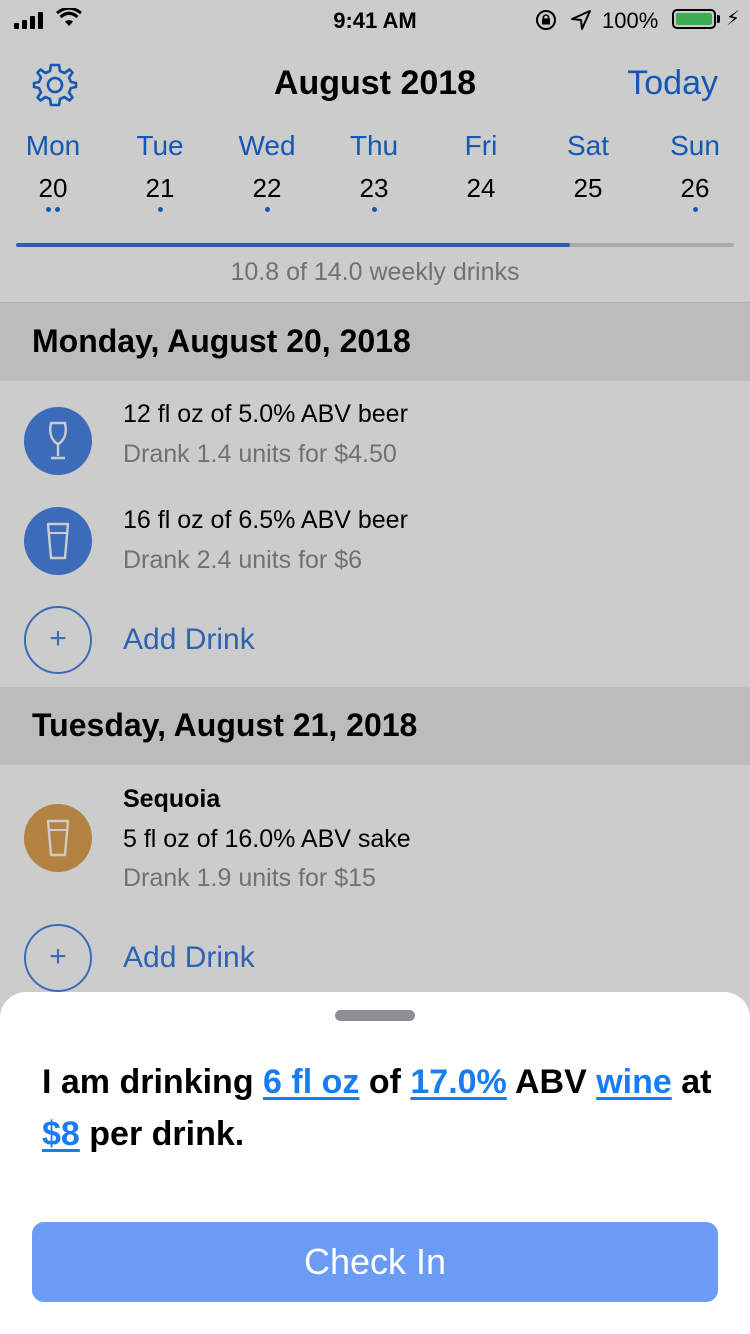 The image size is (750, 1334). Describe the element at coordinates (375, 1262) in the screenshot. I see `check-in-button: Check In` at that location.